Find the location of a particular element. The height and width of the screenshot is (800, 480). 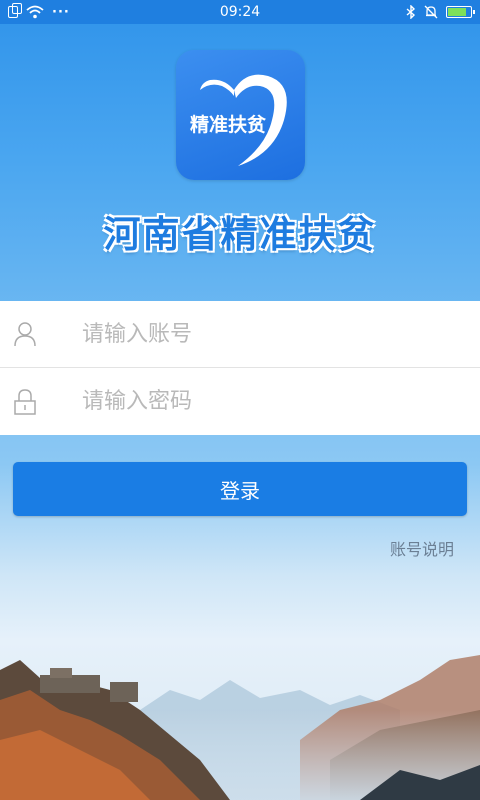

password-field is located at coordinates (240, 401).